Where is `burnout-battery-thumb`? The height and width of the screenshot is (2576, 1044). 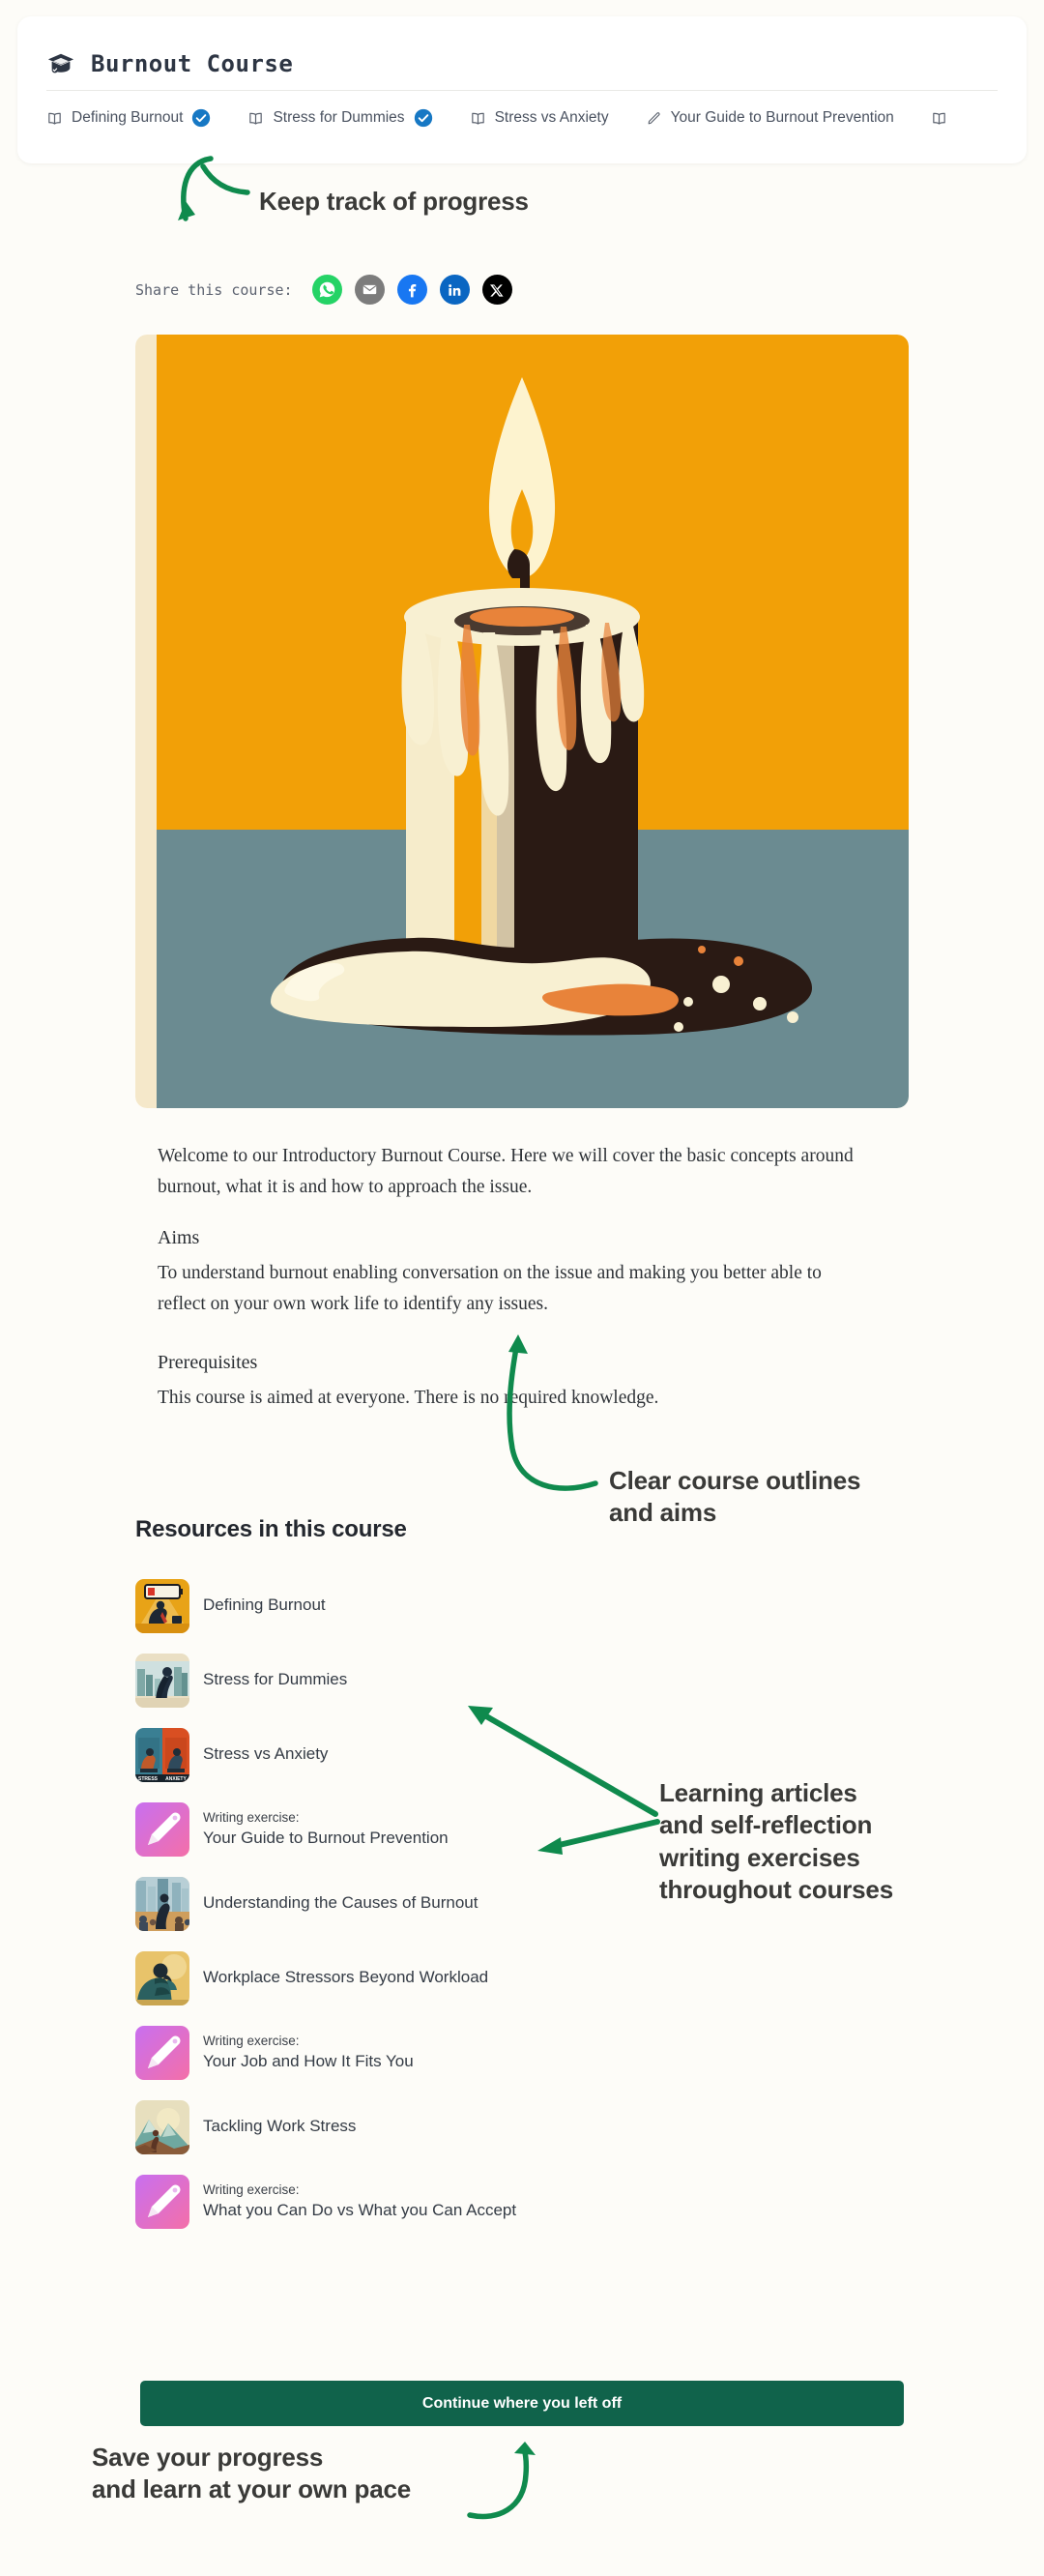 burnout-battery-thumb is located at coordinates (162, 1605).